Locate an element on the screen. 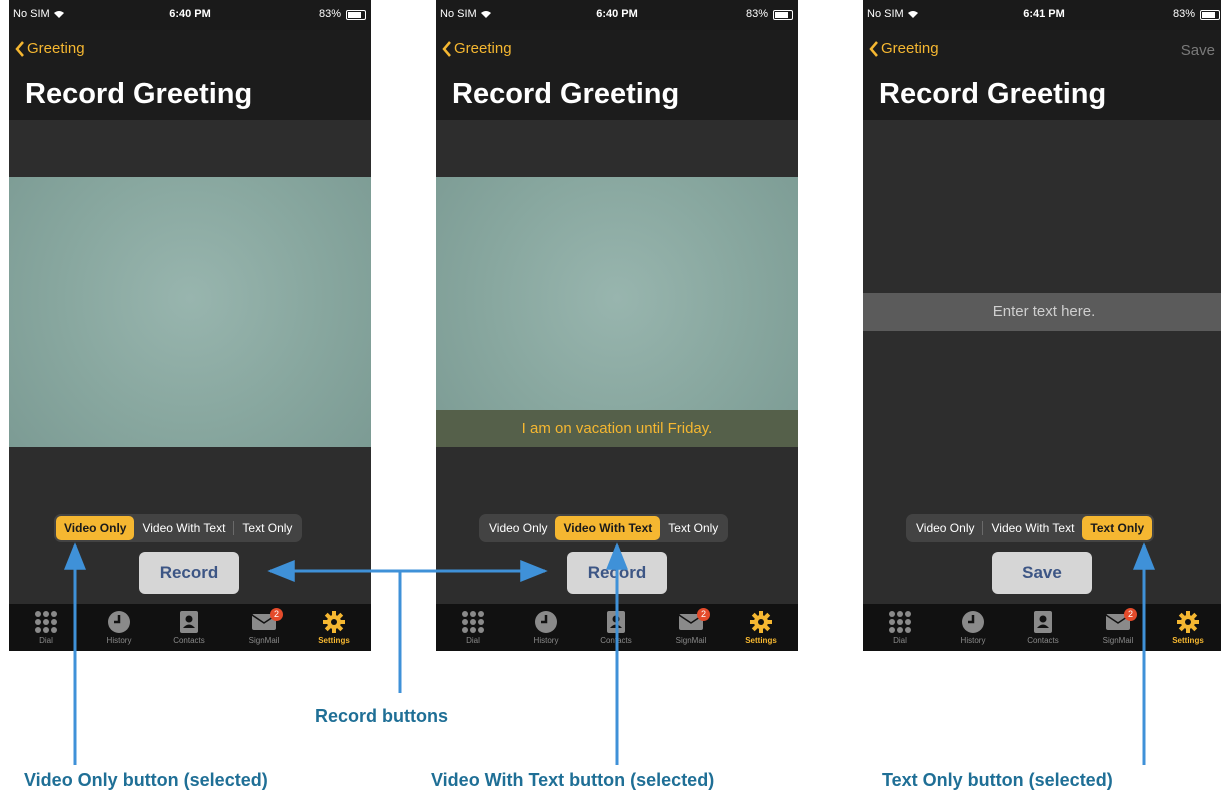 This screenshot has height=795, width=1221. callout-record-buttons: Record buttons is located at coordinates (381, 716).